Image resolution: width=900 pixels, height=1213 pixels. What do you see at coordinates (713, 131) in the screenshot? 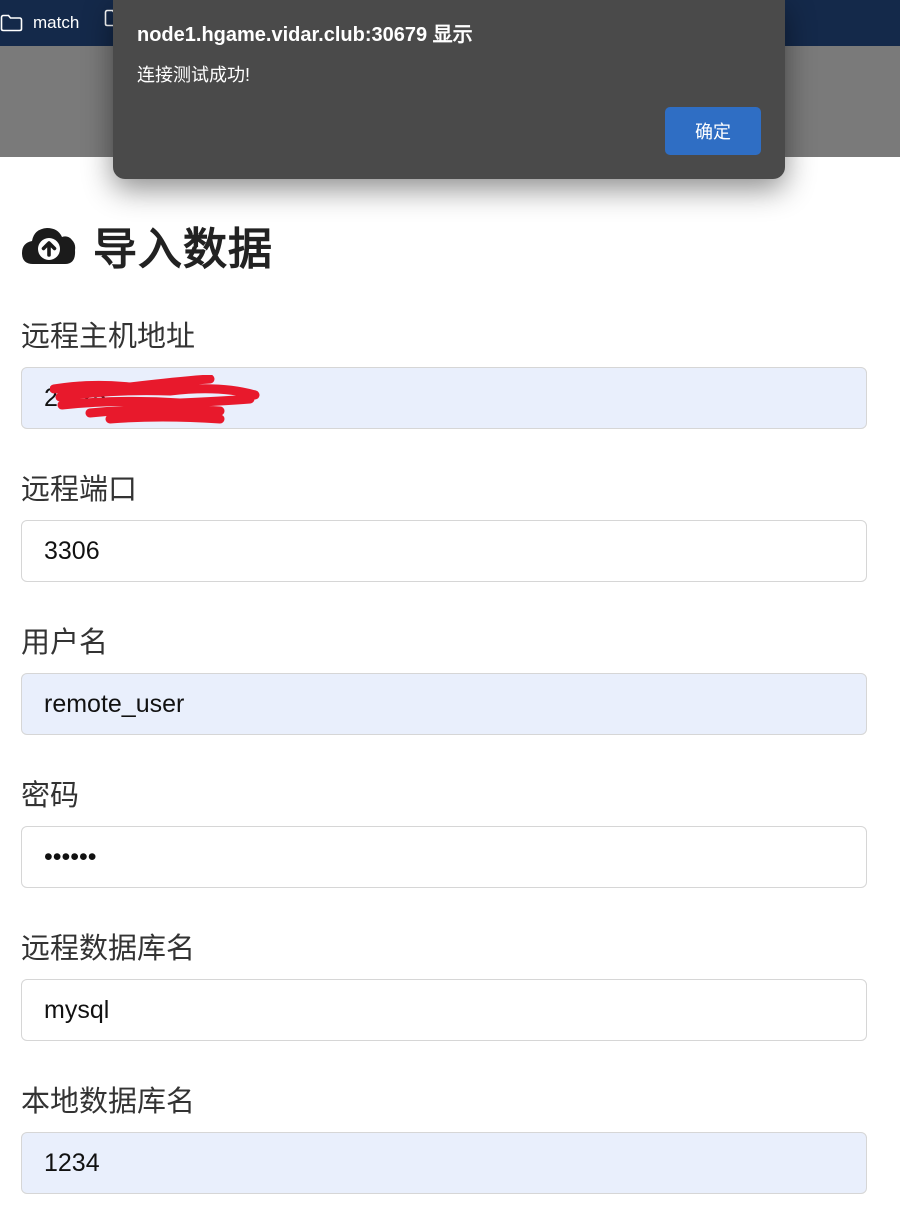
I see `ok-button: 确定` at bounding box center [713, 131].